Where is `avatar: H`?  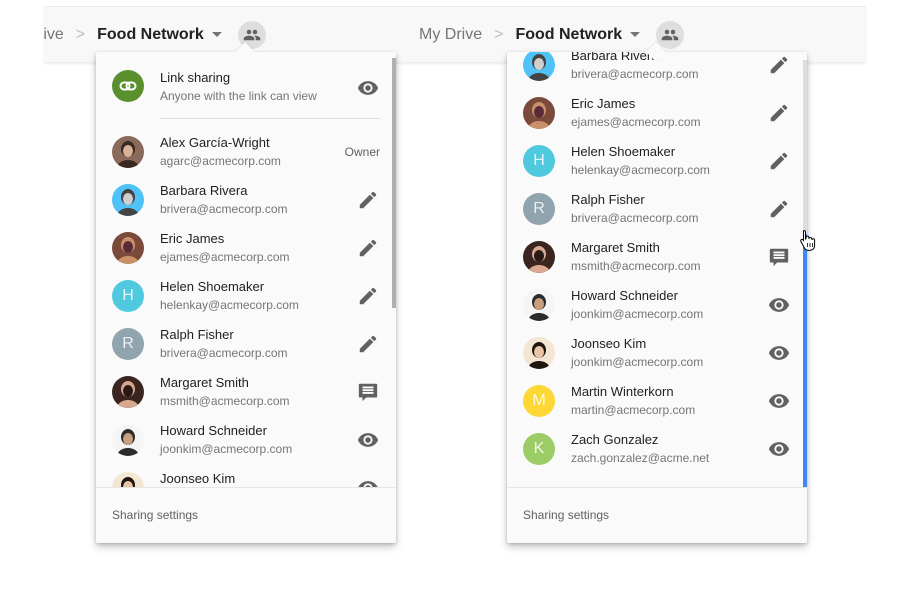 avatar: H is located at coordinates (539, 161).